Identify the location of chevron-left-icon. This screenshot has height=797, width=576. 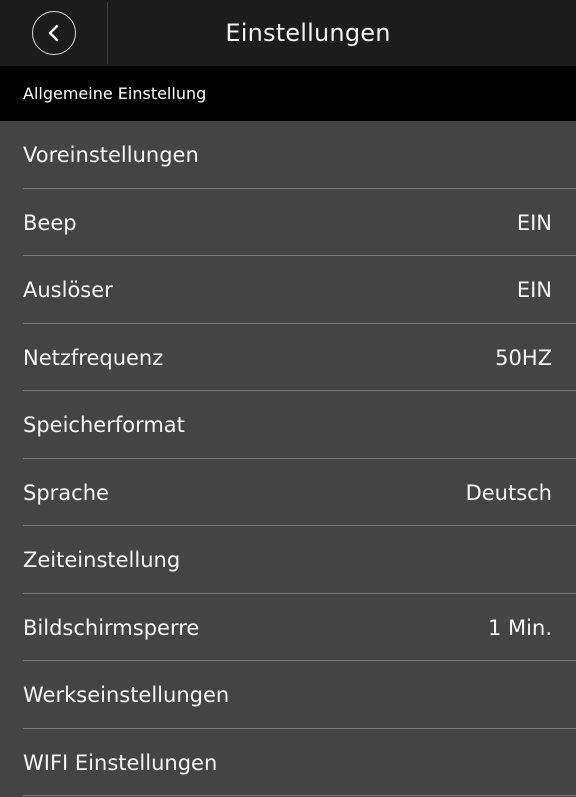
(53, 33).